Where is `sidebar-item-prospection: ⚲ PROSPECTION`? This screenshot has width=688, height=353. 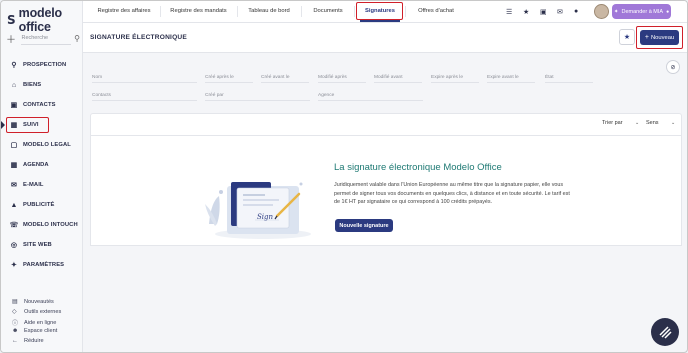 sidebar-item-prospection: ⚲ PROSPECTION is located at coordinates (38, 65).